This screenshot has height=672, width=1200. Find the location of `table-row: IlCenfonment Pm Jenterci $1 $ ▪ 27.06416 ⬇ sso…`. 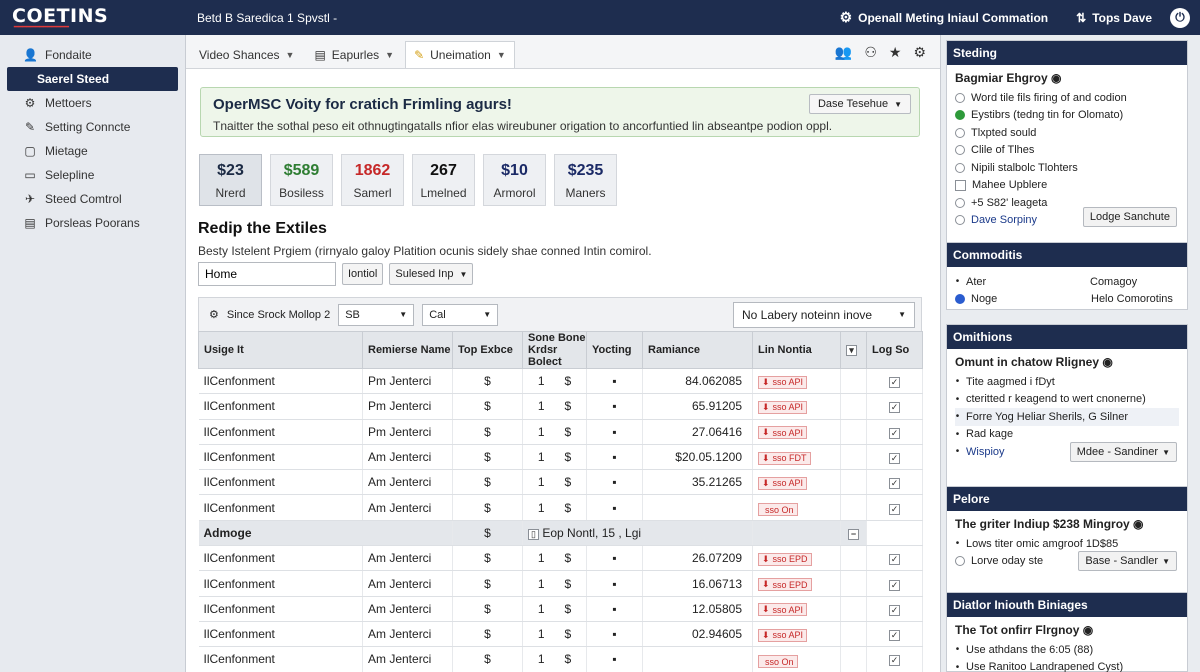

table-row: IlCenfonment Pm Jenterci $1 $ ▪ 27.06416 ⬇ sso… is located at coordinates (560, 432).